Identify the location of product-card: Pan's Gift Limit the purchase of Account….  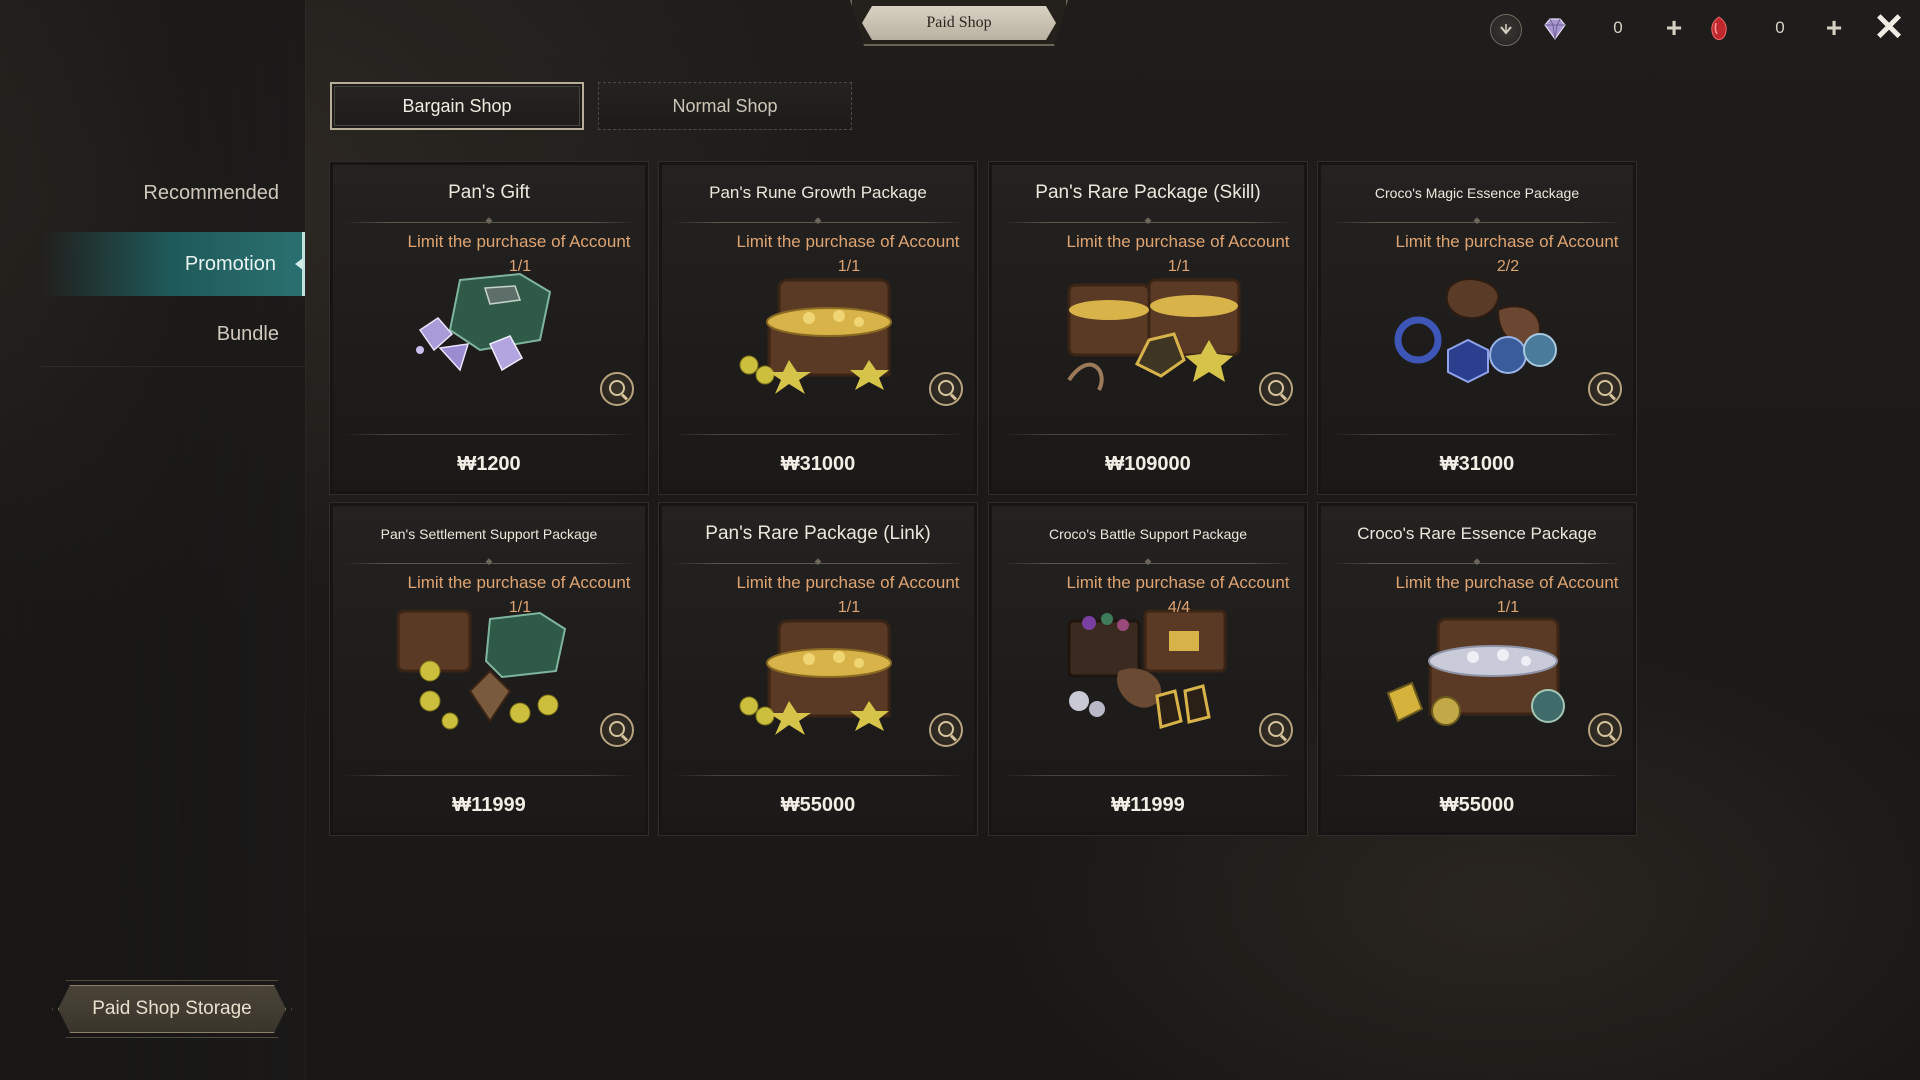
(489, 328).